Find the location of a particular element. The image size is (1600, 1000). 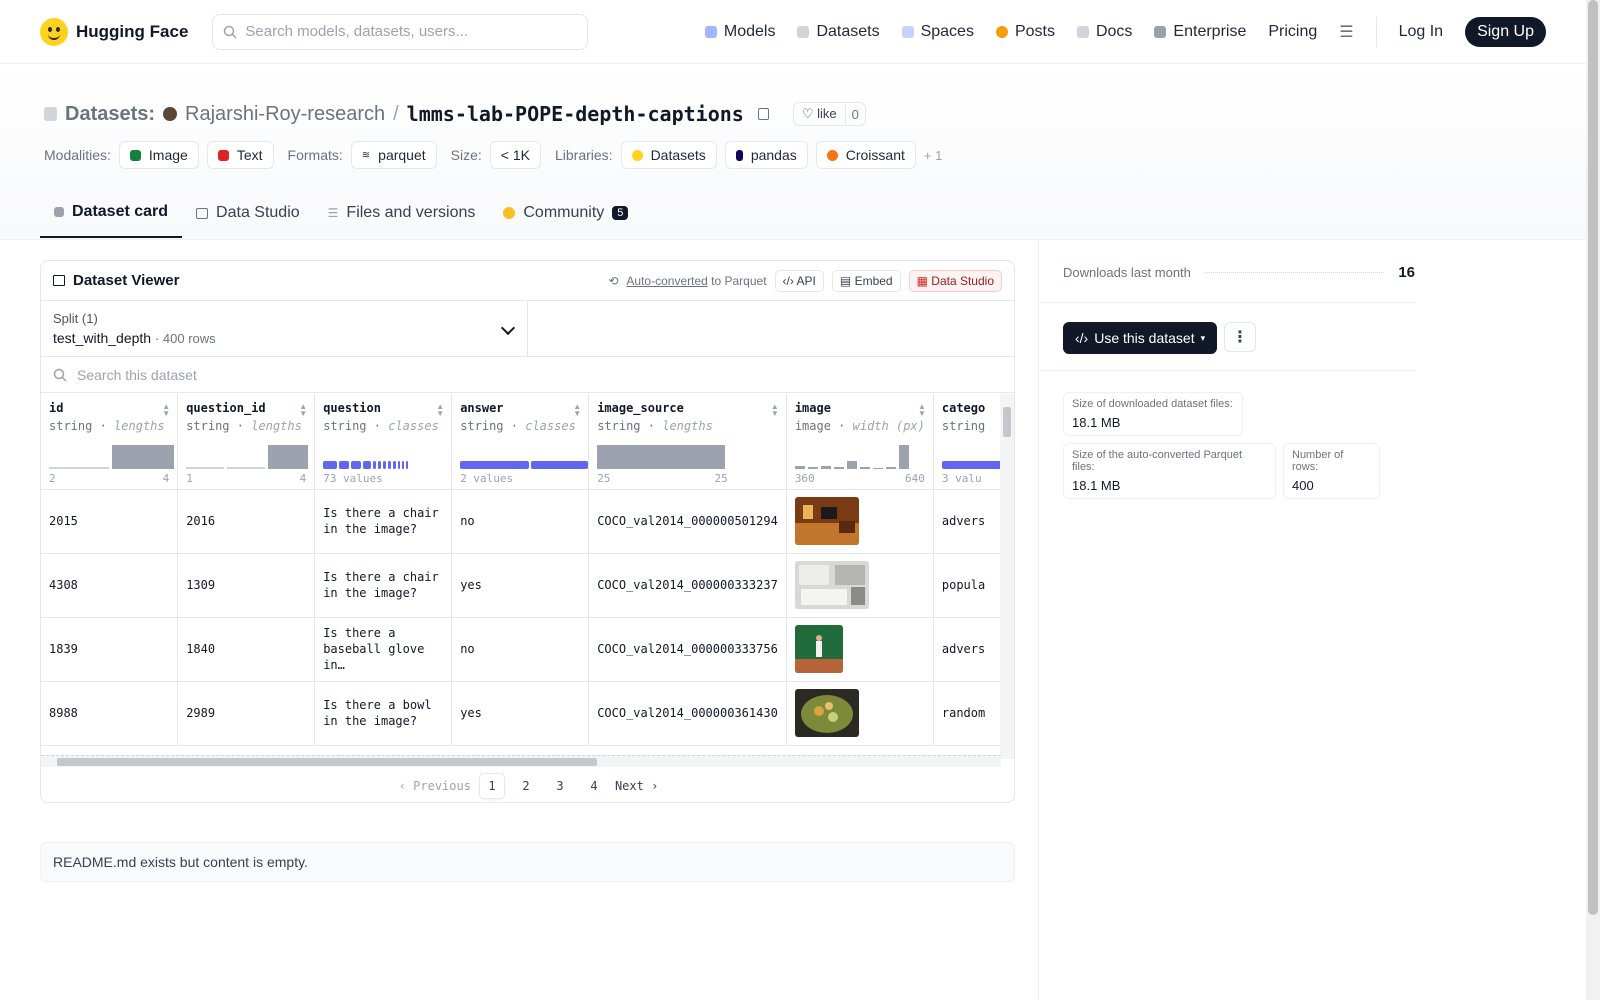

library-datasets-chip: Datasets is located at coordinates (668, 155).